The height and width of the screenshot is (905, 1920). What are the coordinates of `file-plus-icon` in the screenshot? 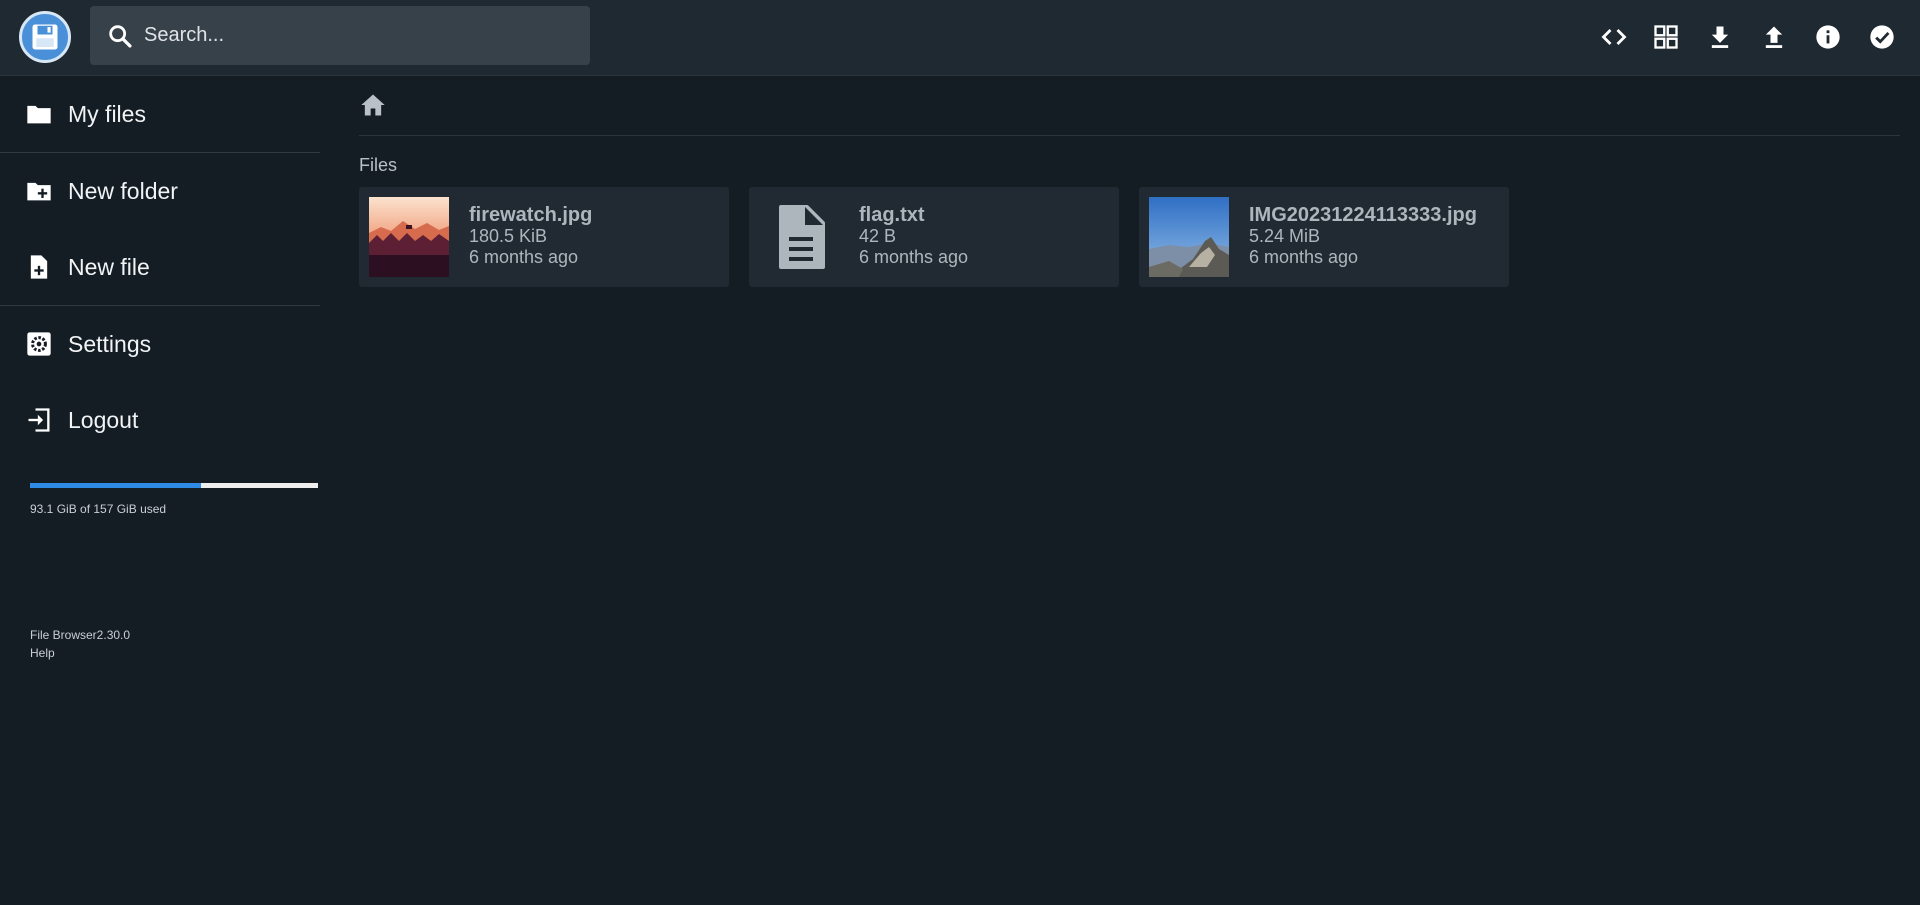 It's located at (39, 267).